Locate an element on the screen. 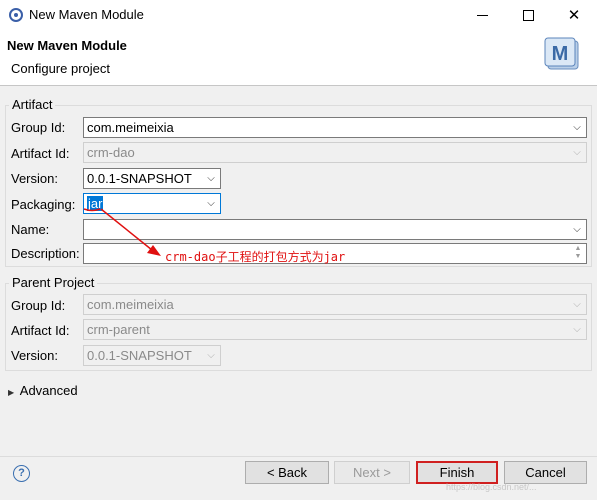  minimize-button is located at coordinates (482, 15).